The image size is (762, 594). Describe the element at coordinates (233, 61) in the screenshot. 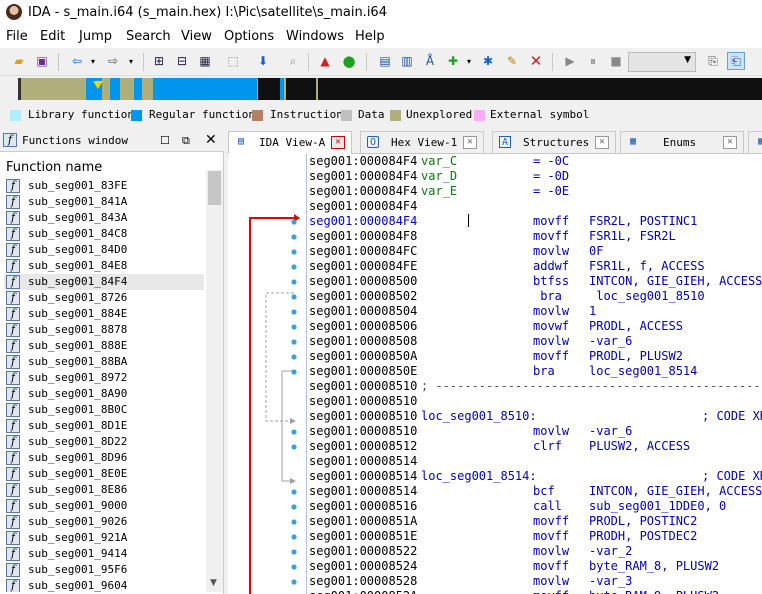

I see `debug-icon: ⬚` at that location.